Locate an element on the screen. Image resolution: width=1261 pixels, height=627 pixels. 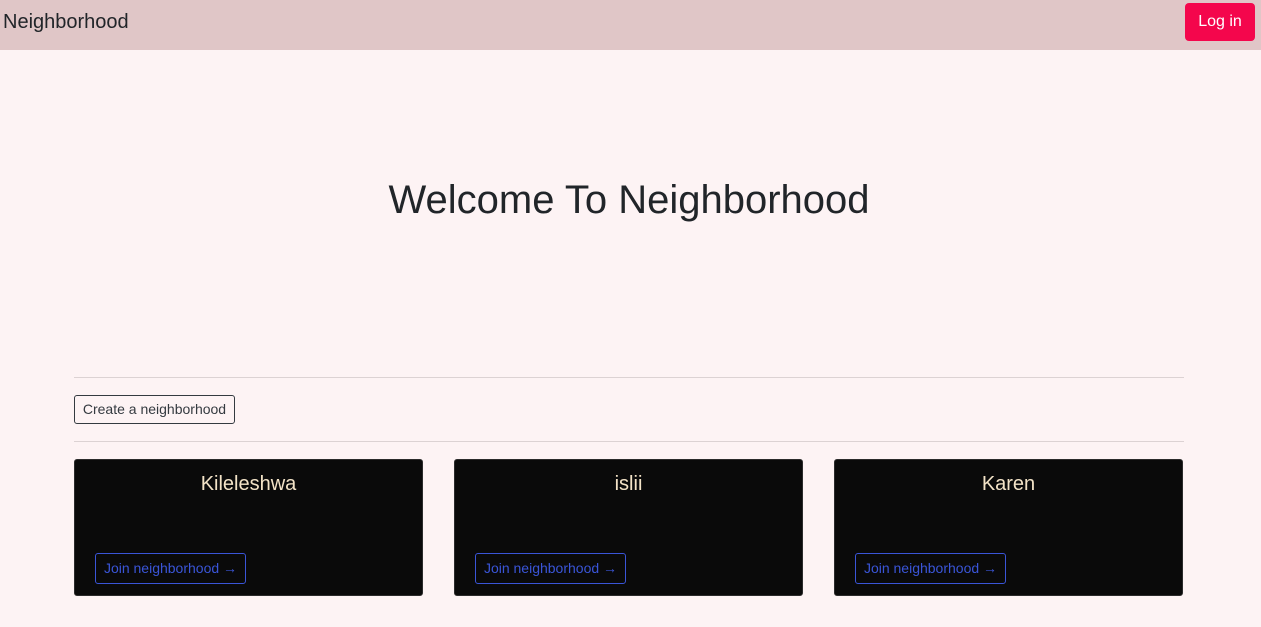
neighborhood-name: islii is located at coordinates (628, 484).